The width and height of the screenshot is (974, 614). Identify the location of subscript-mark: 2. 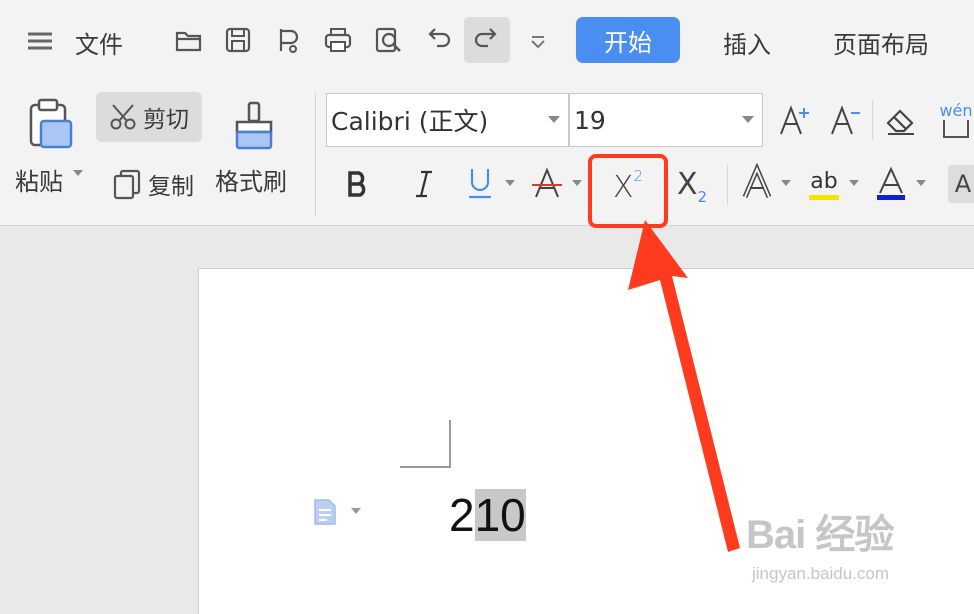
(702, 196).